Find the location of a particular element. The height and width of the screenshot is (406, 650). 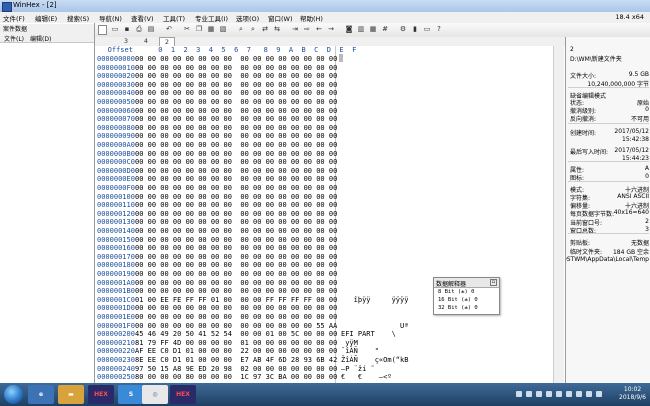

row-text: yÿM is located at coordinates (349, 343).